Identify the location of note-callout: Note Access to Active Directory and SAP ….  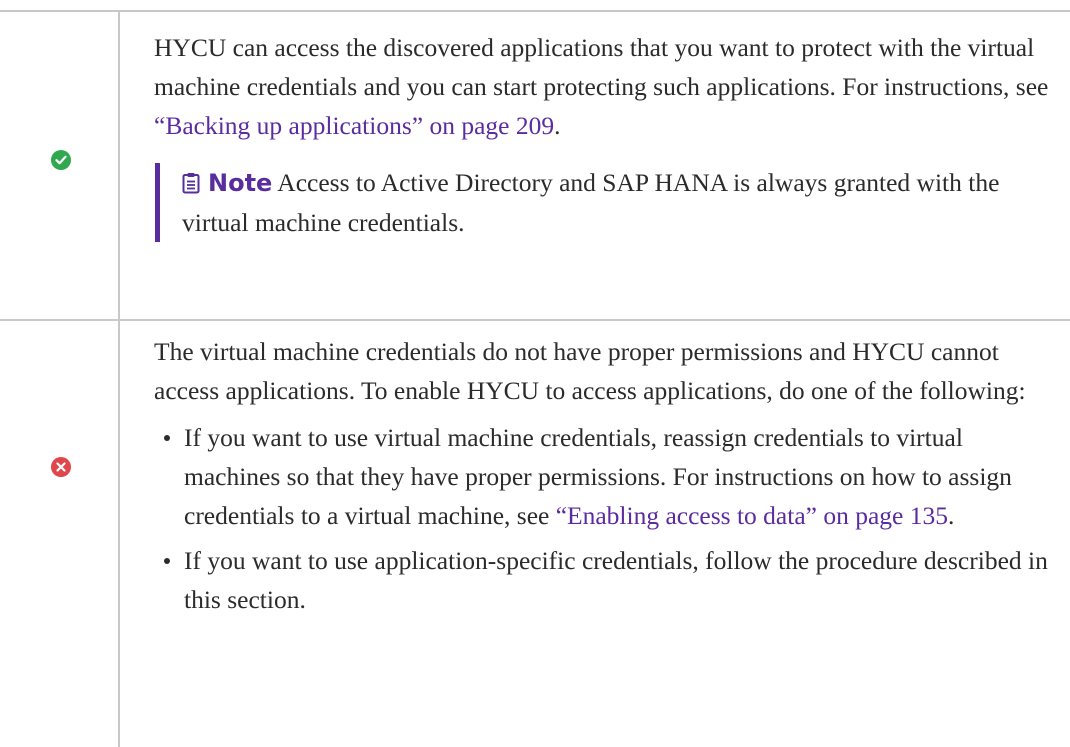
(602, 202).